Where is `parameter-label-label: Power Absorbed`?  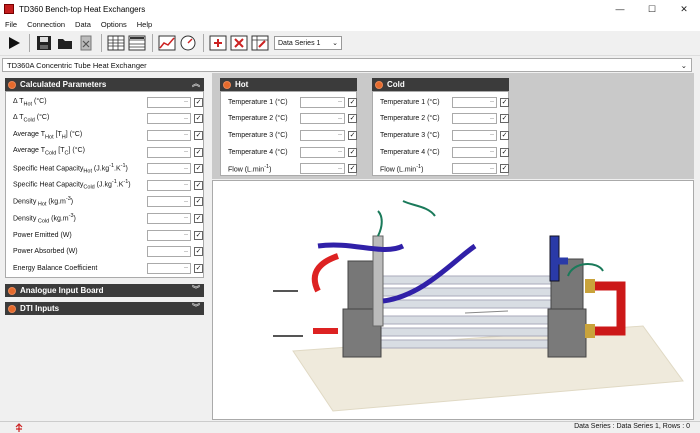
parameter-label-label: Power Absorbed is located at coordinates (39, 252).